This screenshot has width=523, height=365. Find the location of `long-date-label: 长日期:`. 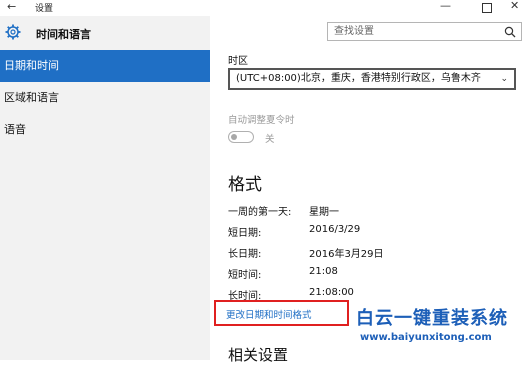

long-date-label: 长日期: is located at coordinates (245, 254).